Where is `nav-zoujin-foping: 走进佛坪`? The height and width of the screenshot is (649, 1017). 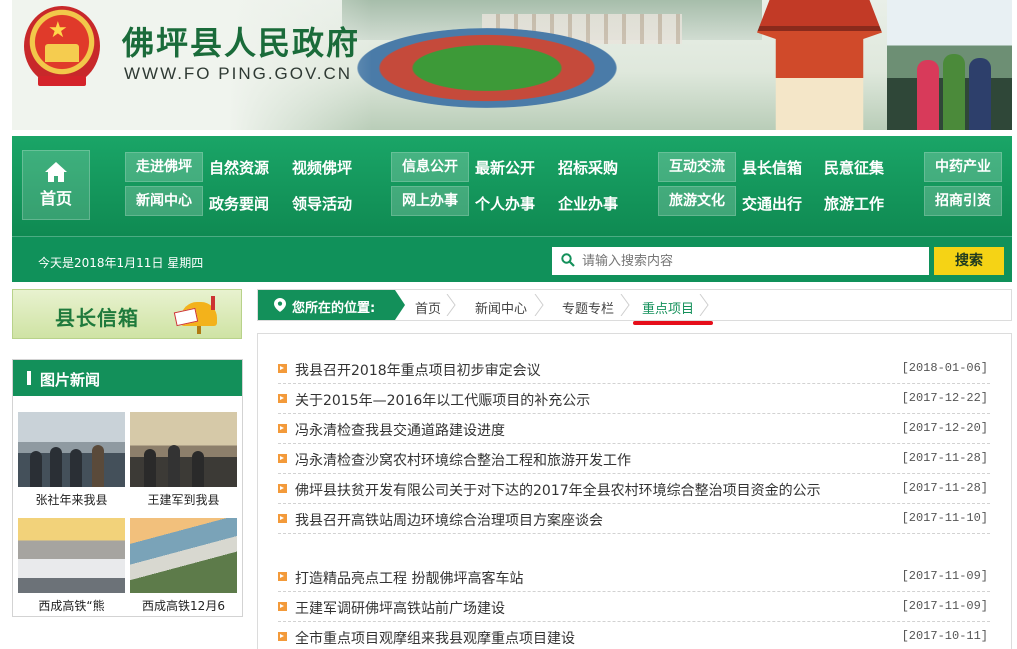
nav-zoujin-foping: 走进佛坪 is located at coordinates (164, 167).